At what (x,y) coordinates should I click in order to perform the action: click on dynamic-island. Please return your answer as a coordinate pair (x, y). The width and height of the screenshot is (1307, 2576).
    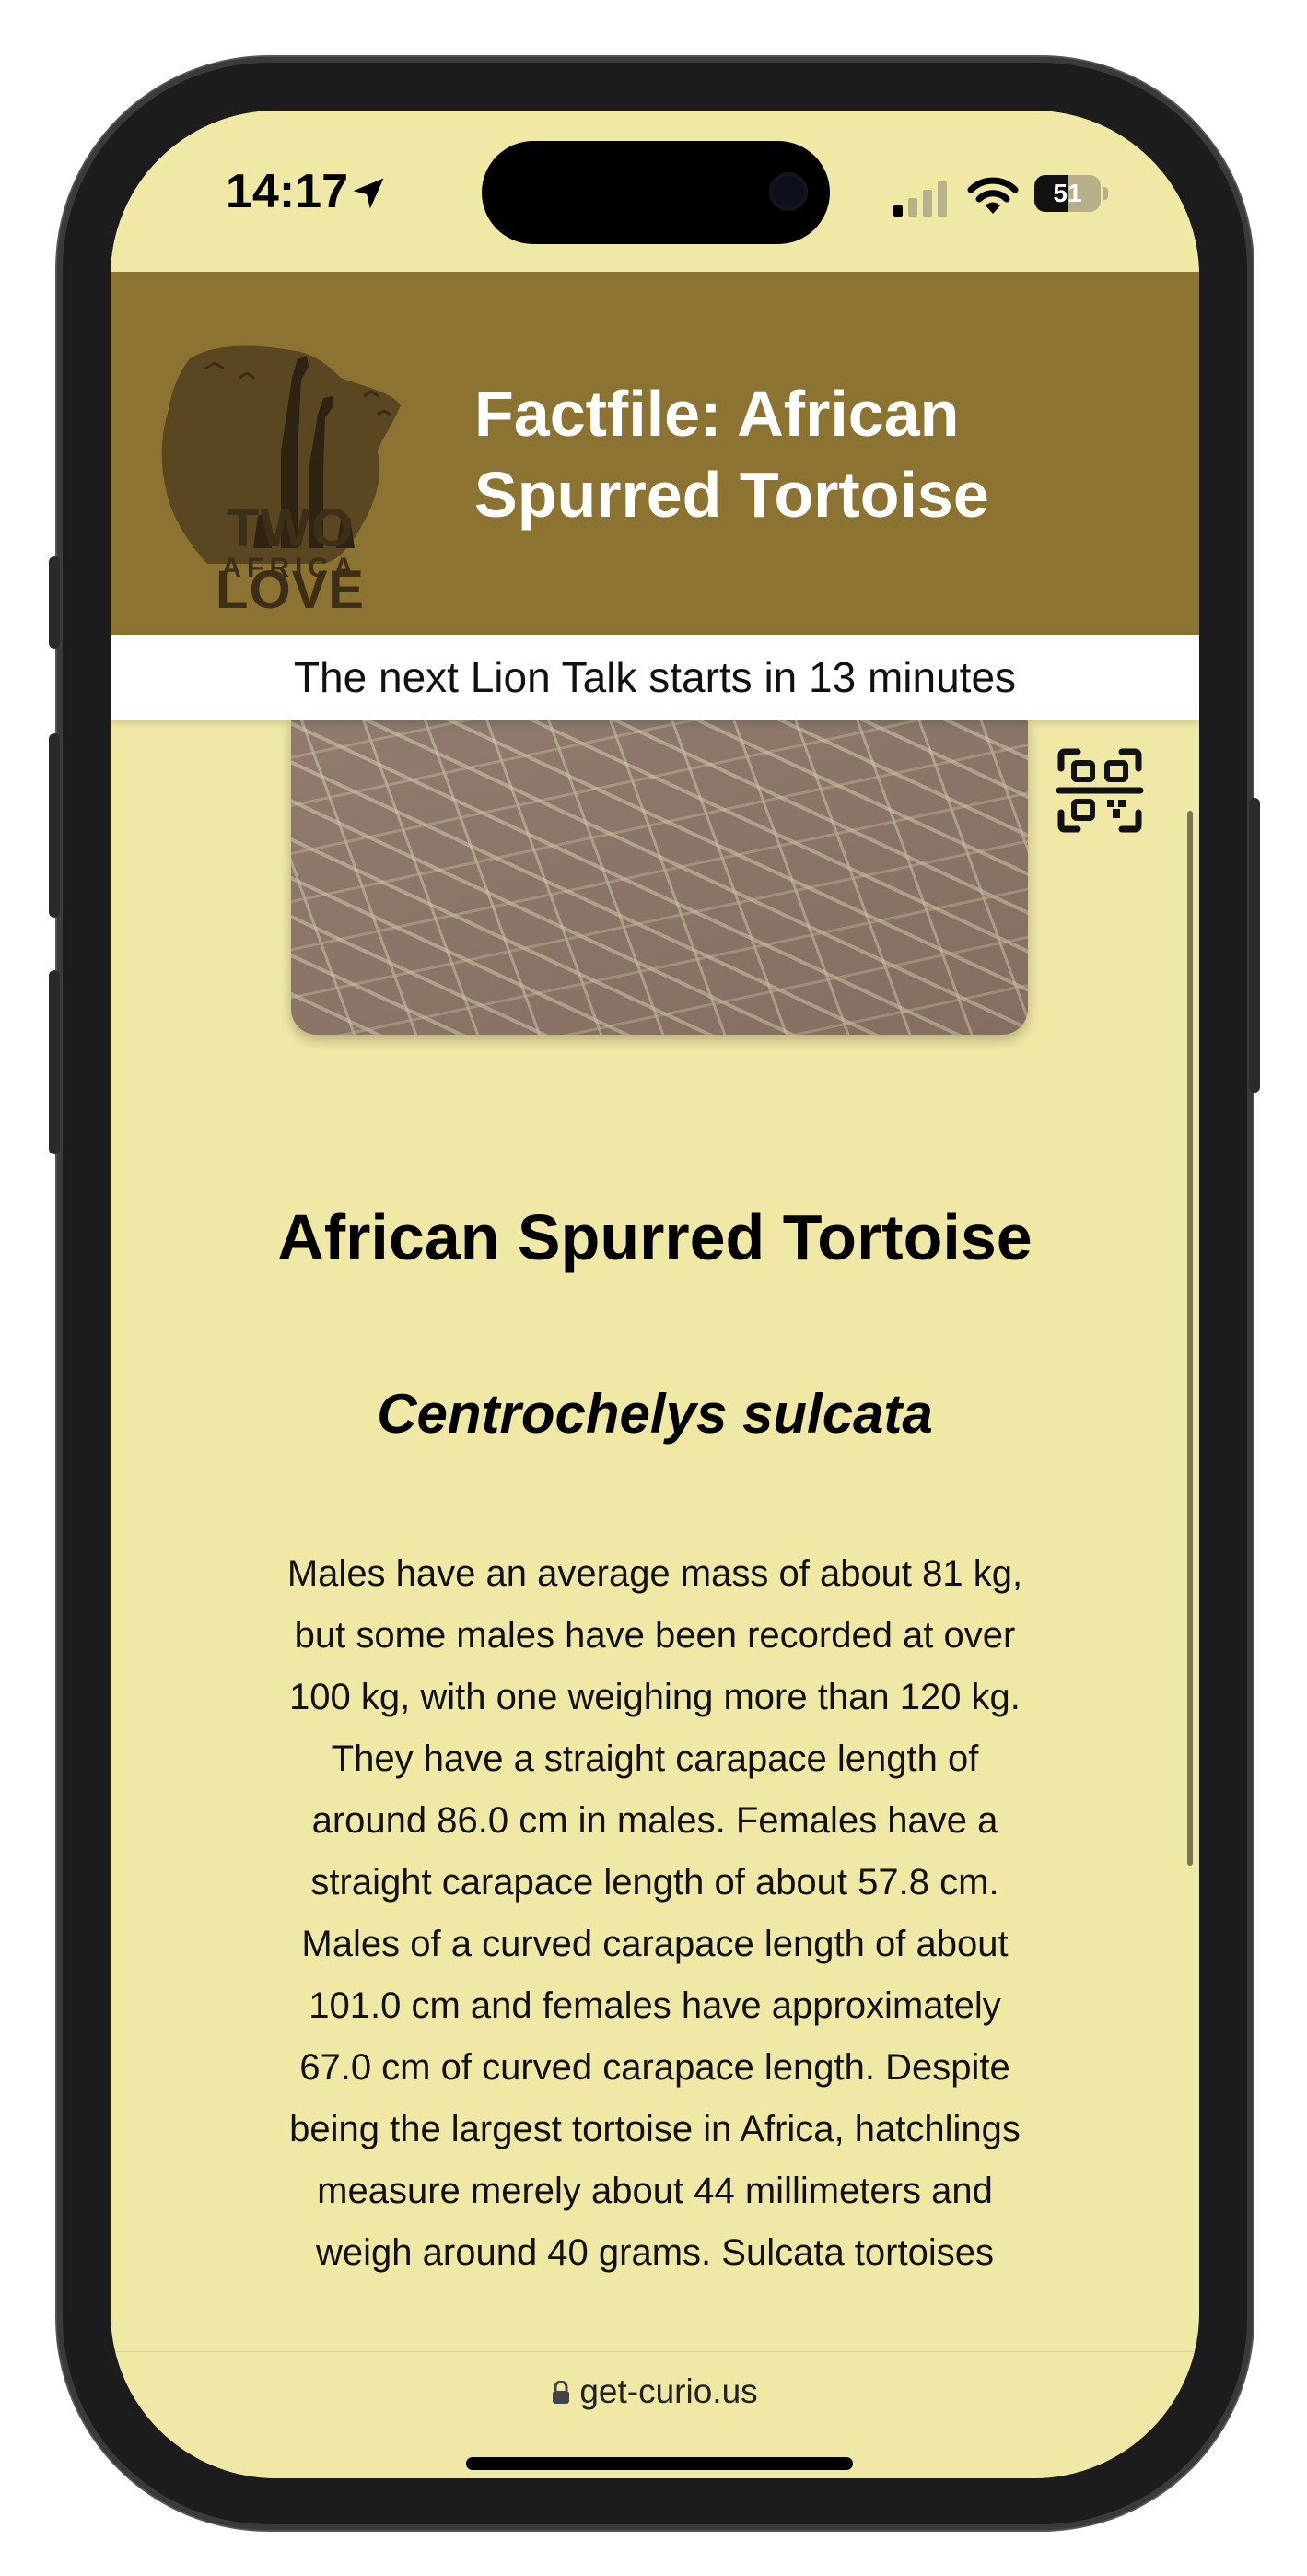
    Looking at the image, I should click on (656, 192).